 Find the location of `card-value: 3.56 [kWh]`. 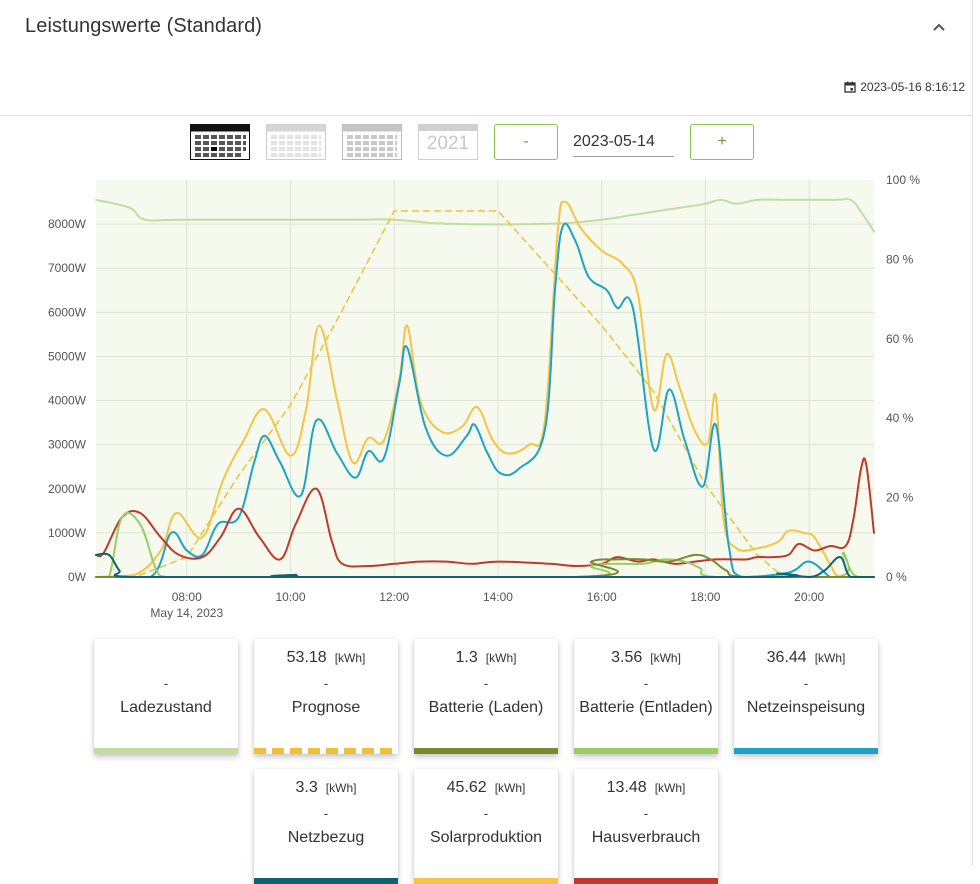

card-value: 3.56 [kWh] is located at coordinates (646, 659).